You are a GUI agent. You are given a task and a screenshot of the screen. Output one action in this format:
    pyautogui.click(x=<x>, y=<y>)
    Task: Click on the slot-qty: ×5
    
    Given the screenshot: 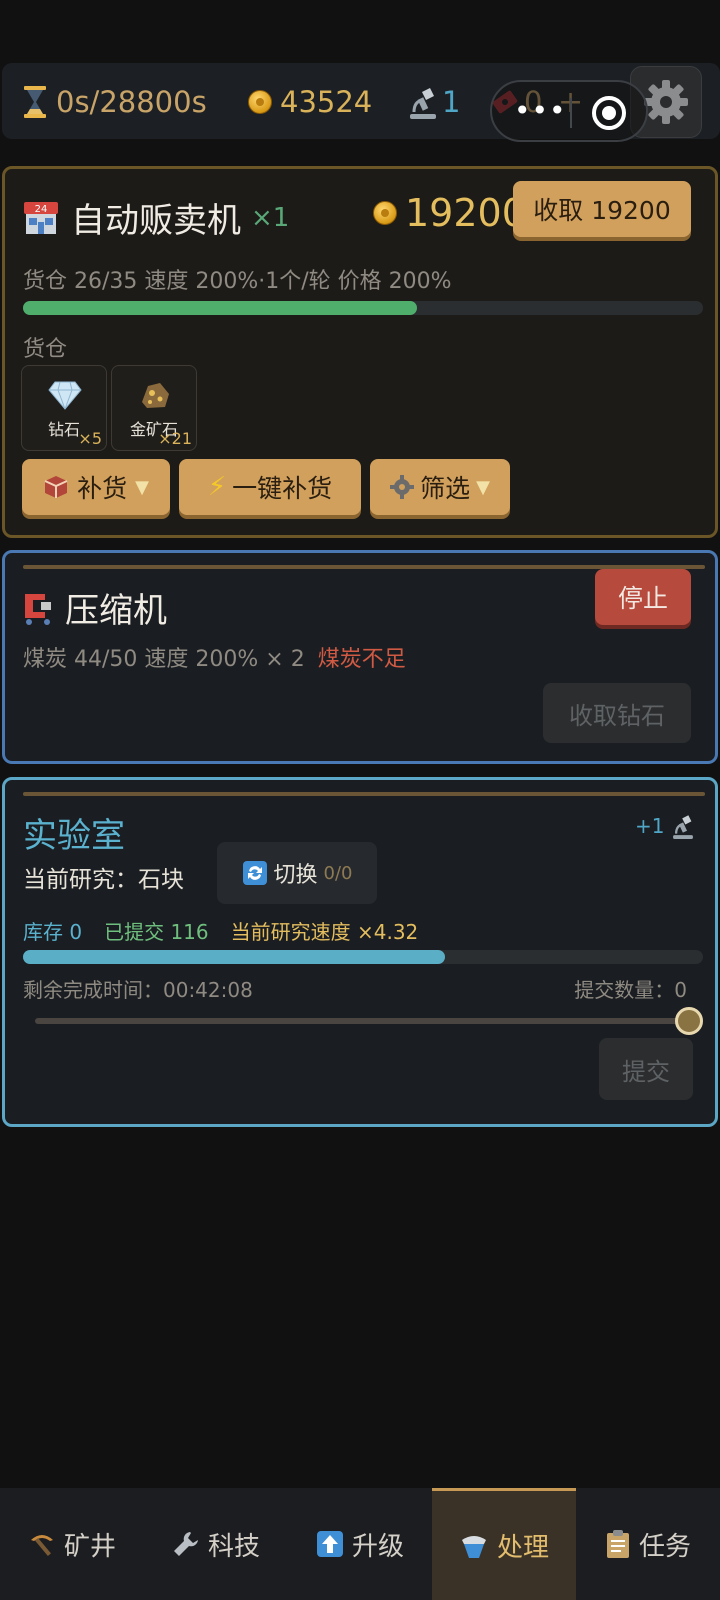 What is the action you would take?
    pyautogui.click(x=90, y=438)
    